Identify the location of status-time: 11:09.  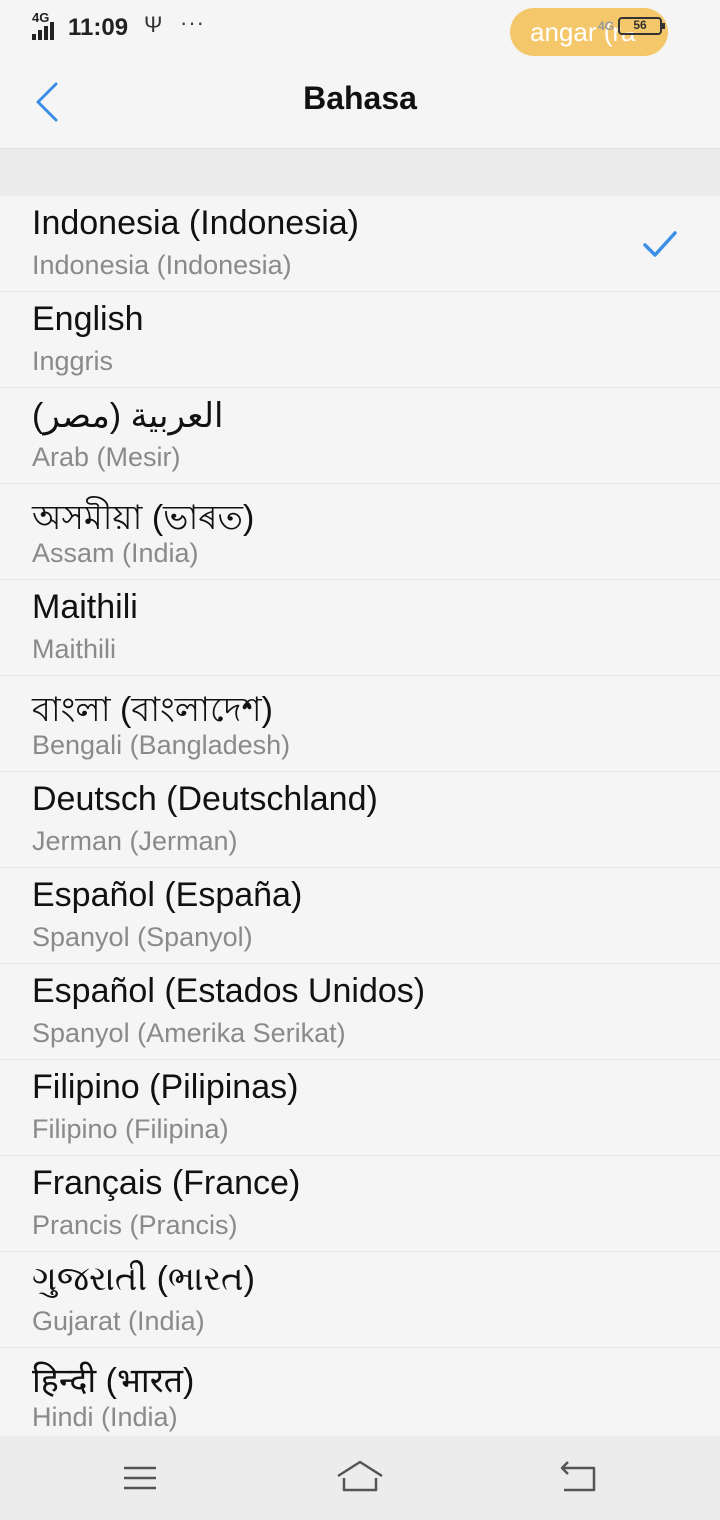
(98, 27).